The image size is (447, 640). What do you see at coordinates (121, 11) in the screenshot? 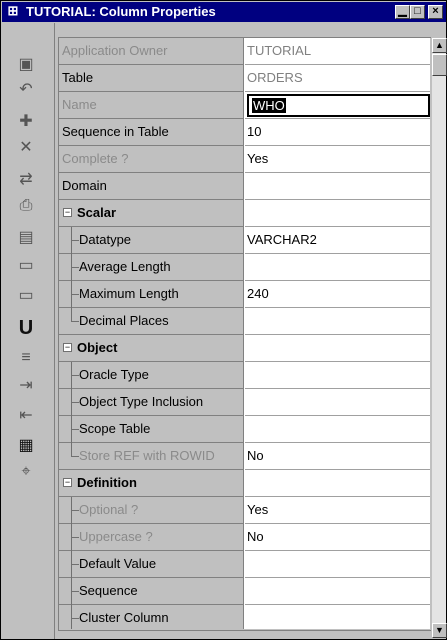
I see `window-title: TUTORIAL: Column Properties` at bounding box center [121, 11].